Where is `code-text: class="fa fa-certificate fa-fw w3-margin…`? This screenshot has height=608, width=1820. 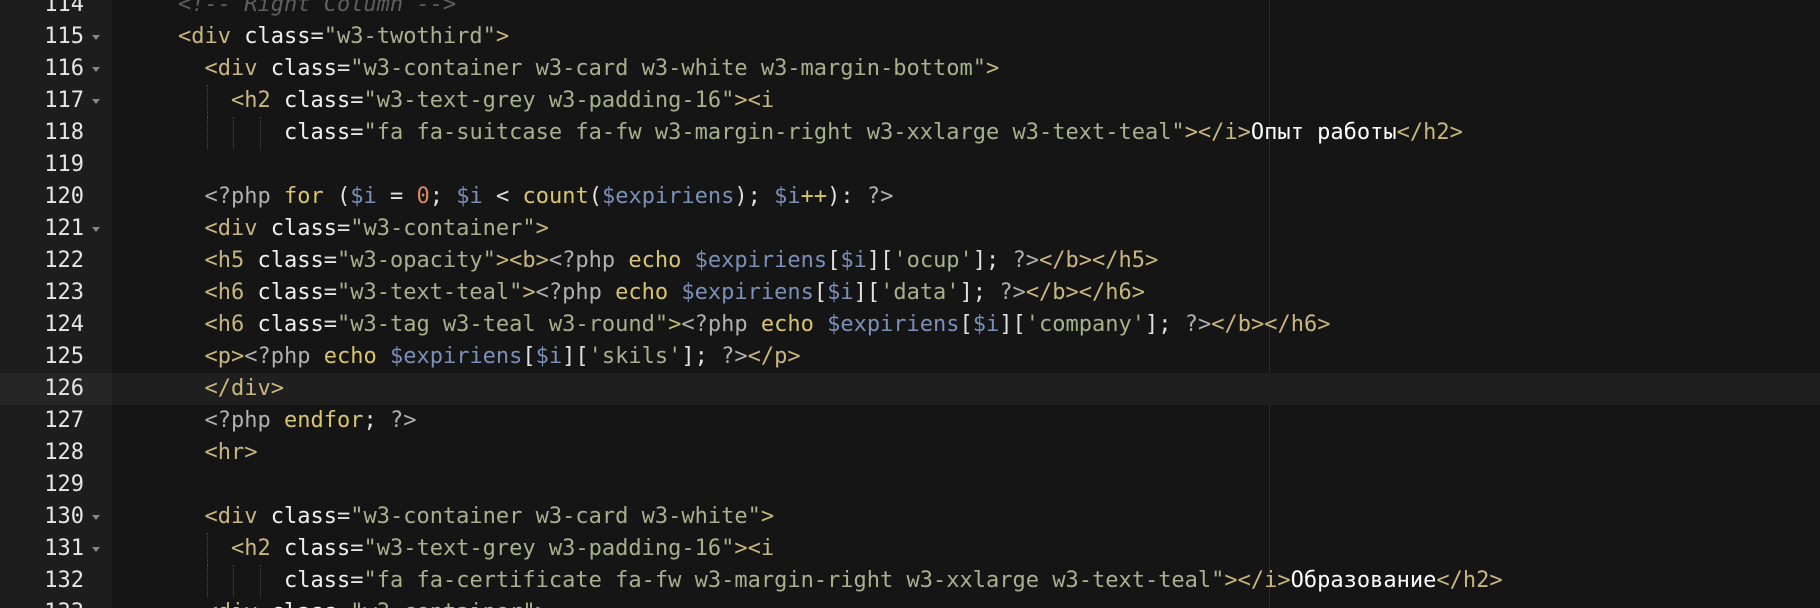 code-text: class="fa fa-certificate fa-fw w3-margin… is located at coordinates (893, 581).